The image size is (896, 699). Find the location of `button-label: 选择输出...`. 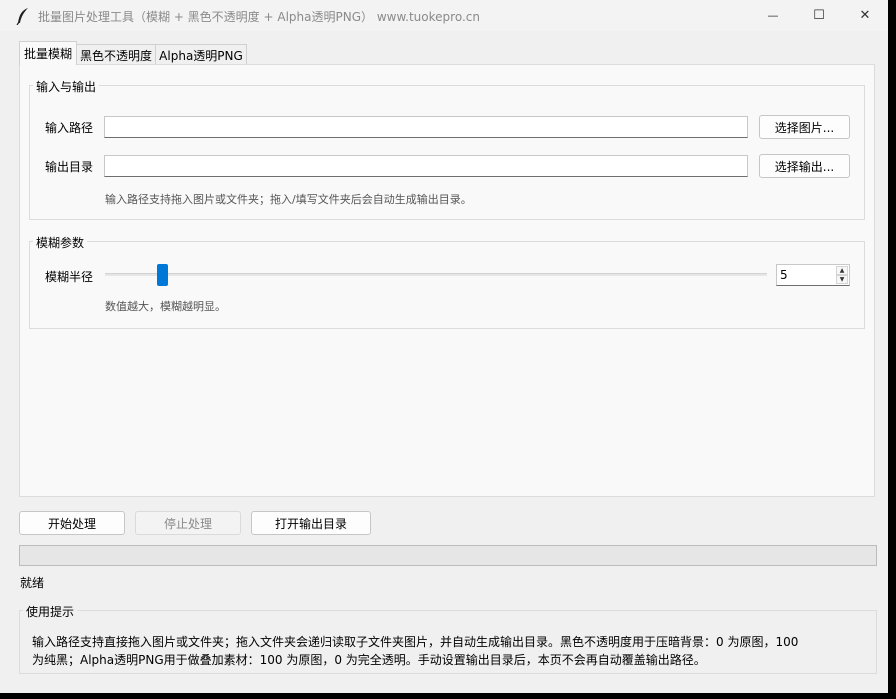

button-label: 选择输出... is located at coordinates (804, 166).